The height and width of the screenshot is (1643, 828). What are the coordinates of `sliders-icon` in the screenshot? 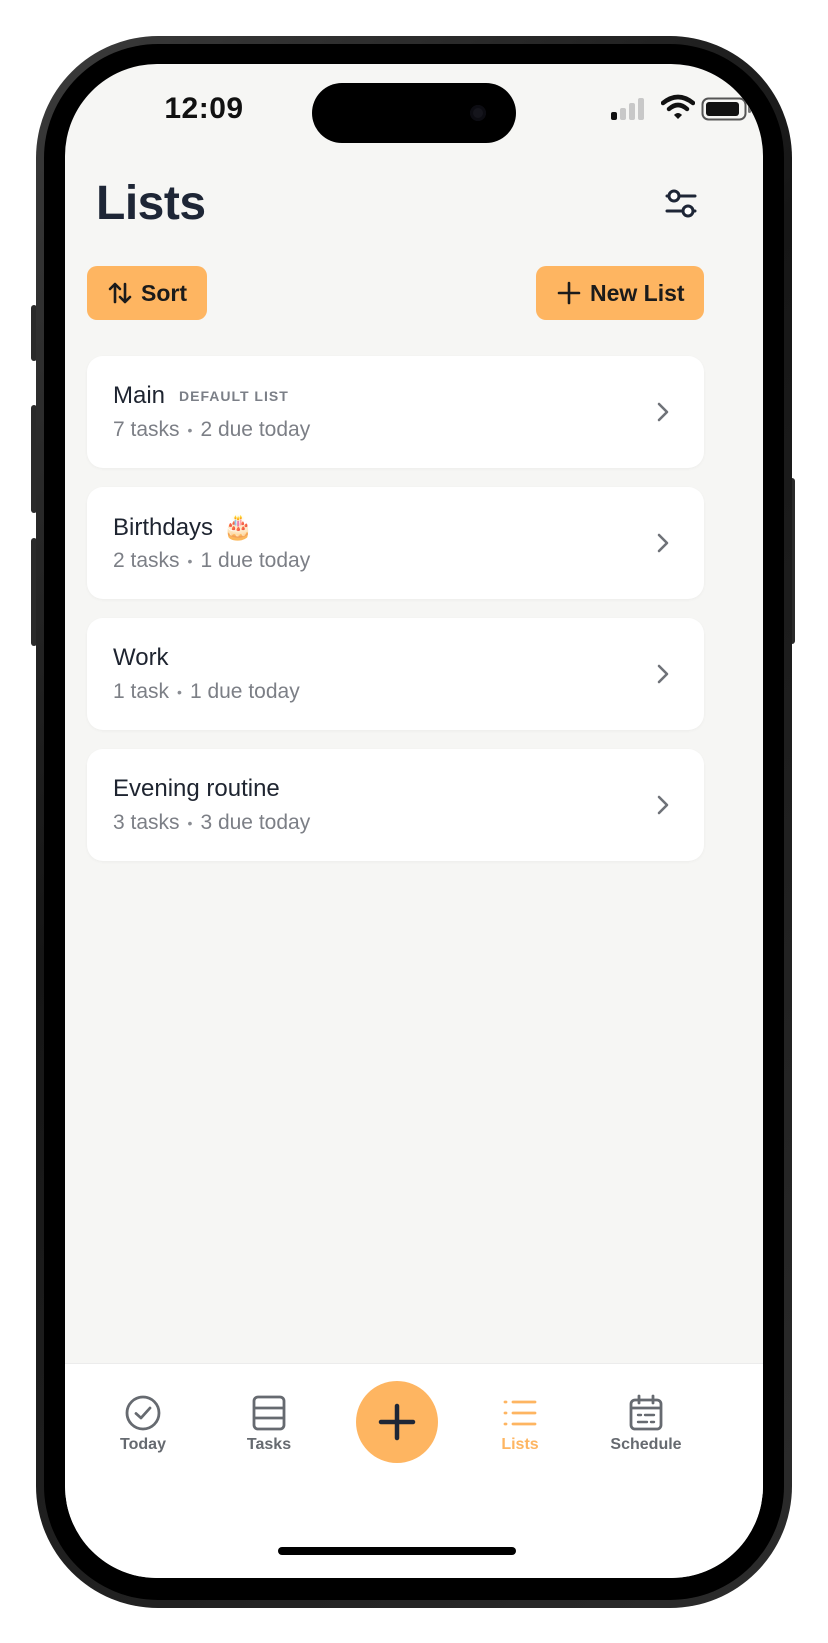 It's located at (681, 203).